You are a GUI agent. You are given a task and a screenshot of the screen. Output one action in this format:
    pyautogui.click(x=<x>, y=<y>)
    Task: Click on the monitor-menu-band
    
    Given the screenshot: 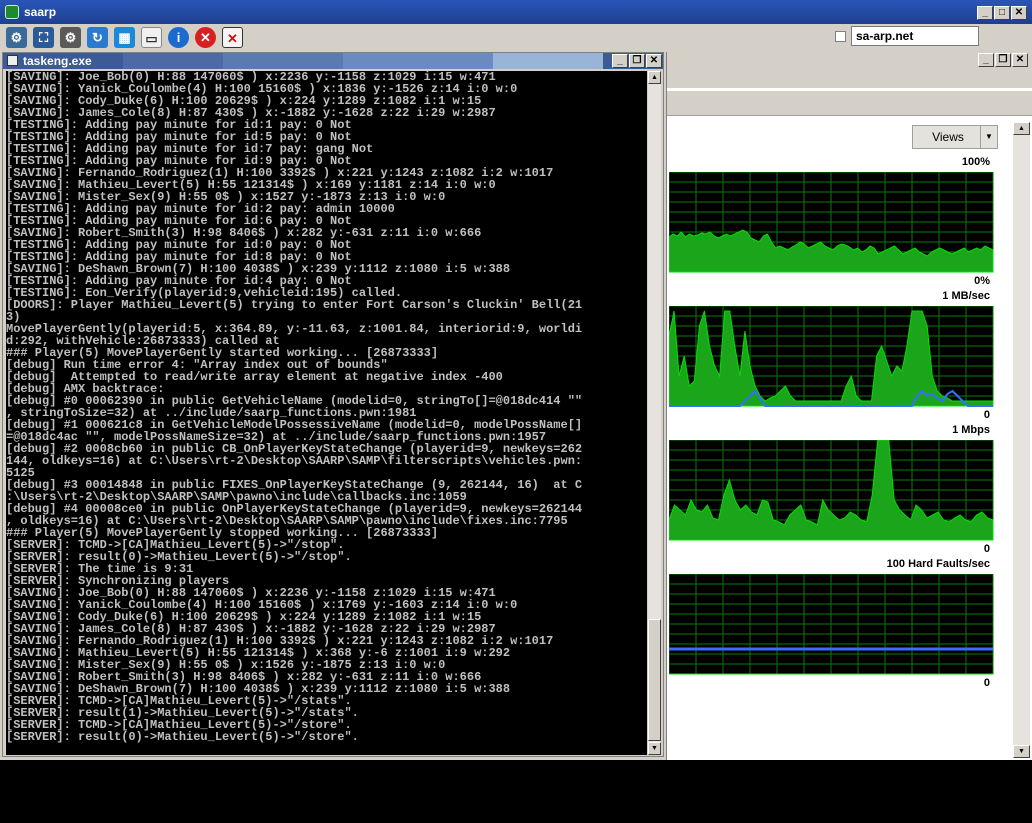 What is the action you would take?
    pyautogui.click(x=849, y=78)
    